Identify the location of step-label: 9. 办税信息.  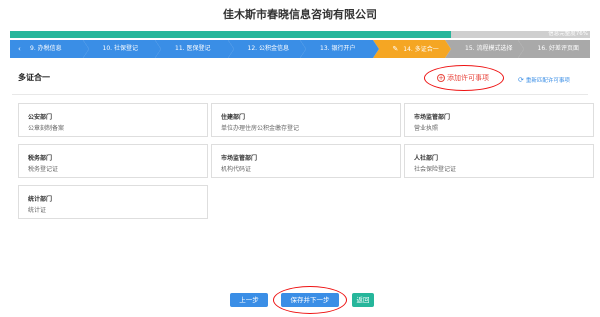
(46, 48).